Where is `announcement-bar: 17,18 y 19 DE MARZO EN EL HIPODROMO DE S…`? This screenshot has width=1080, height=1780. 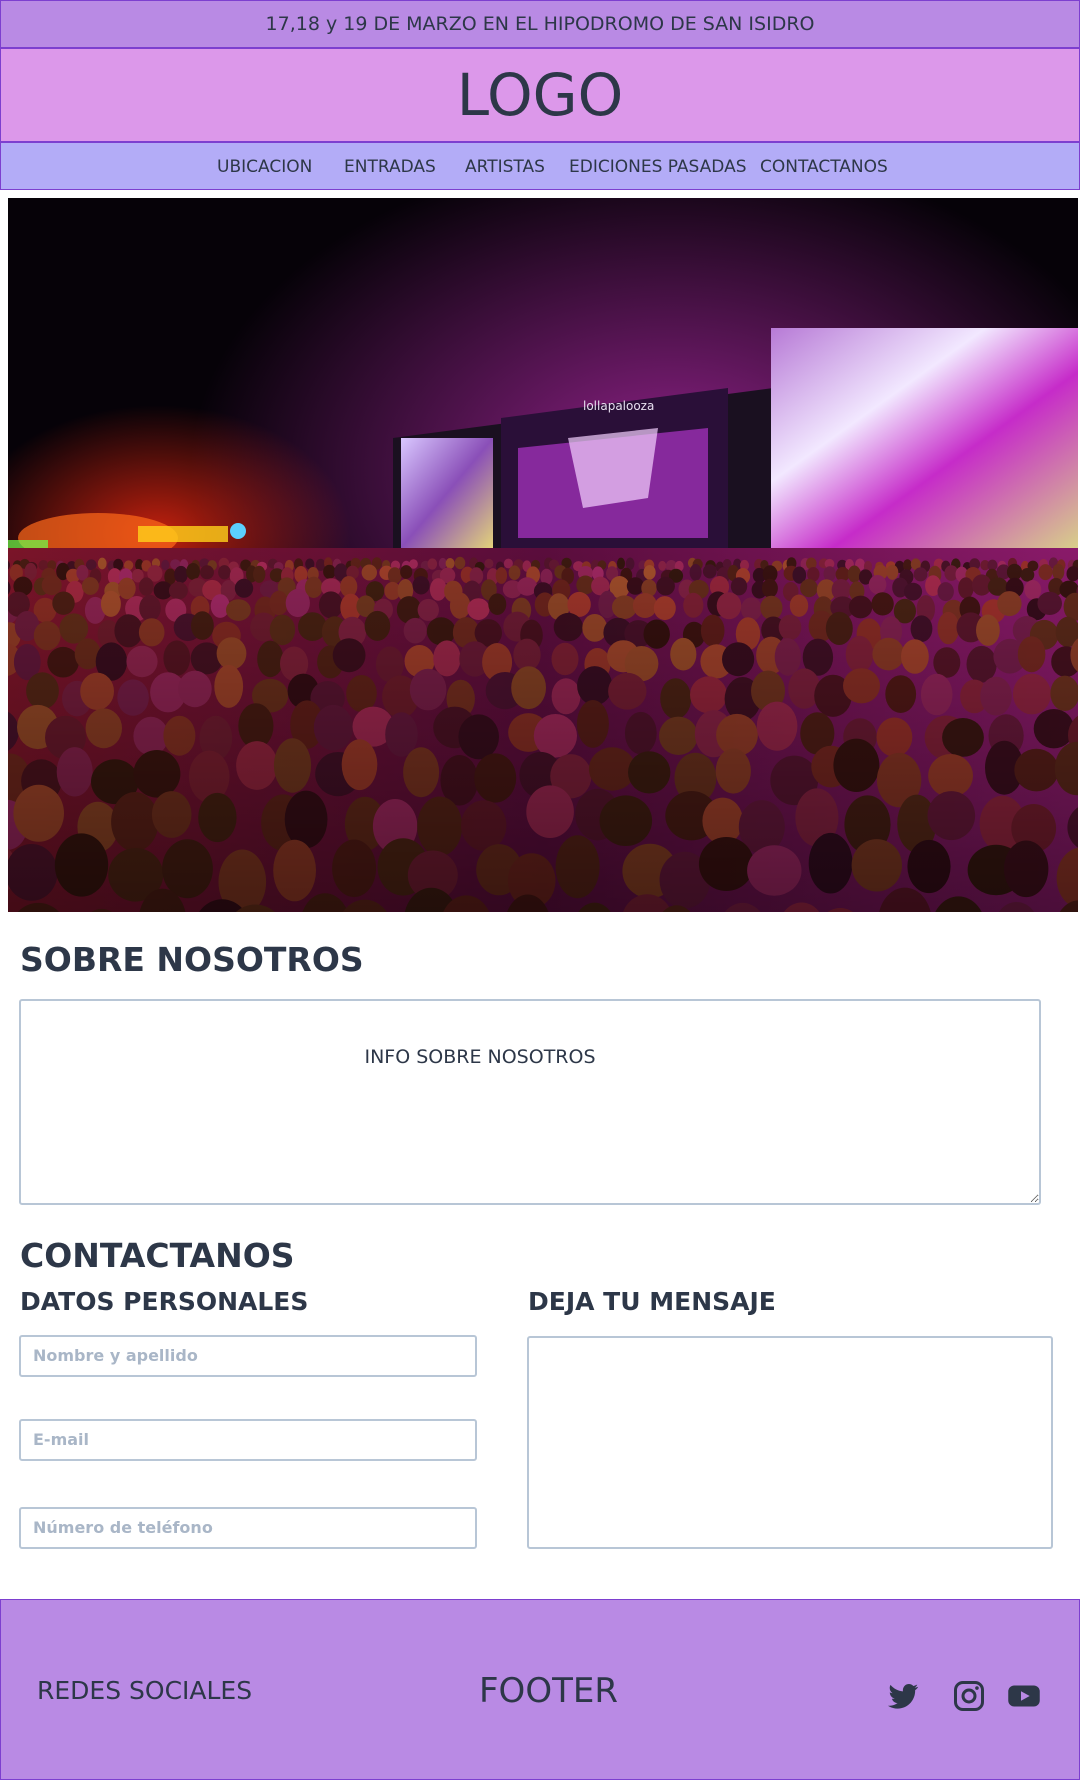 announcement-bar: 17,18 y 19 DE MARZO EN EL HIPODROMO DE S… is located at coordinates (540, 24).